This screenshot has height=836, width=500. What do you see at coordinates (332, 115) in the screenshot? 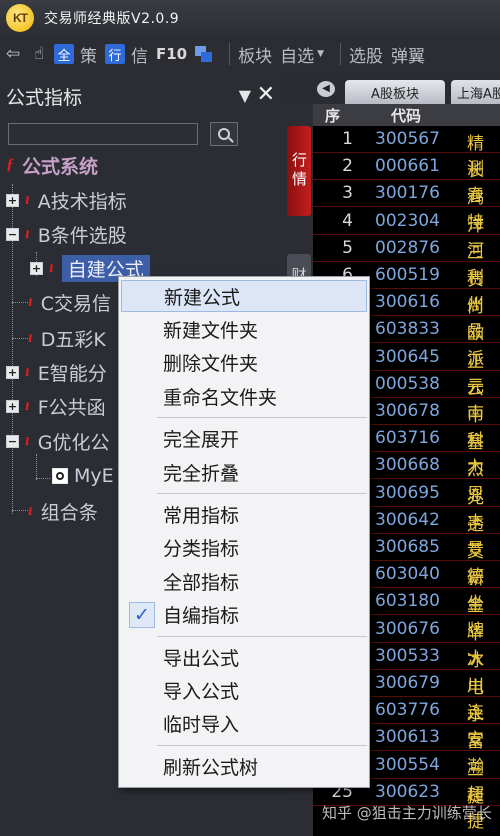
I see `column-header-seq: 序` at bounding box center [332, 115].